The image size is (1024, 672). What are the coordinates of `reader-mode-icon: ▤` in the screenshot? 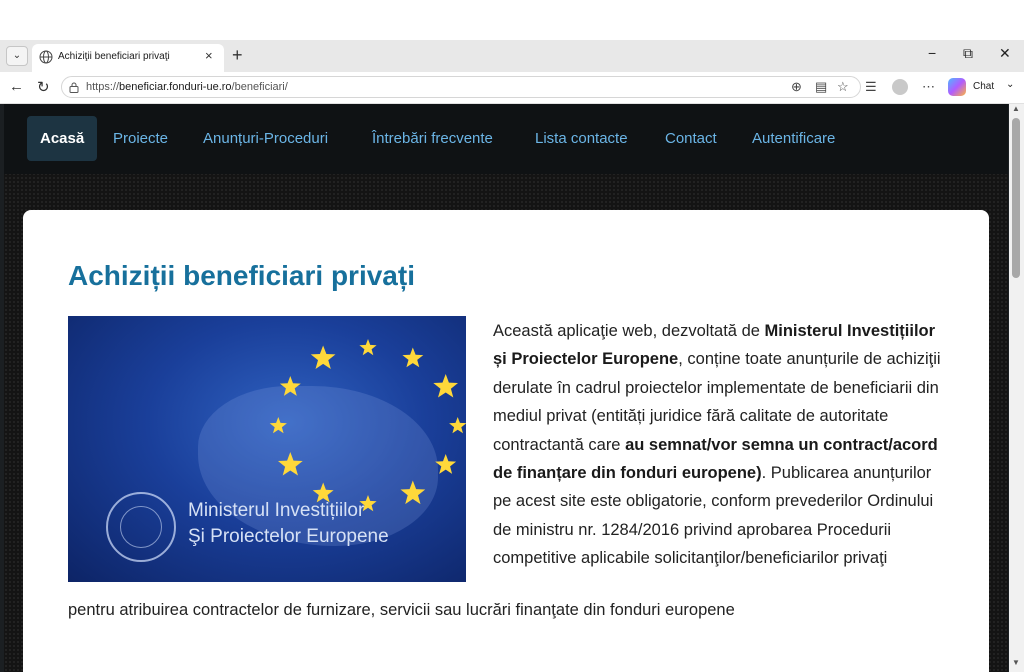 It's located at (821, 87).